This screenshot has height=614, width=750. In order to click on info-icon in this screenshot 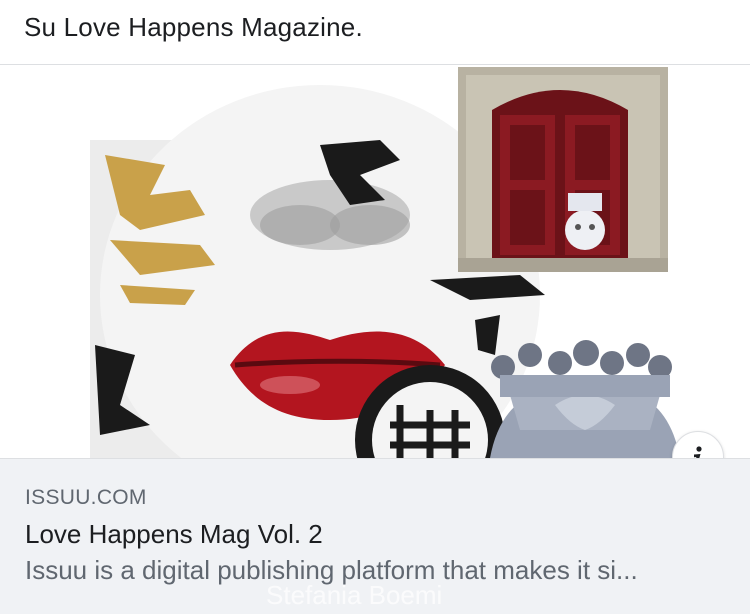, I will do `click(698, 452)`.